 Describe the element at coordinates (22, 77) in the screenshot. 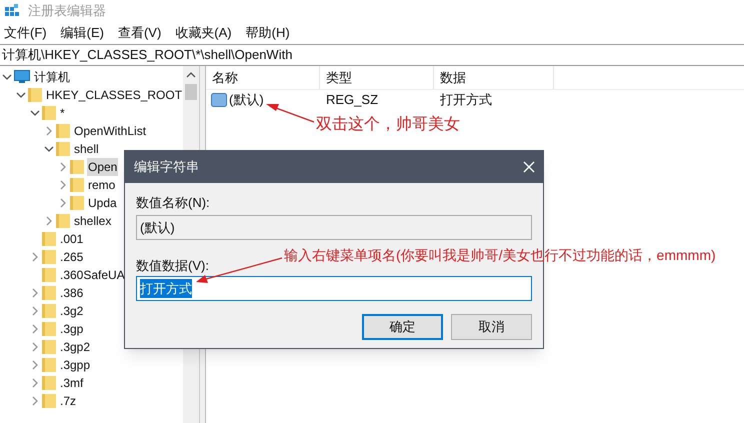

I see `computer-icon` at that location.